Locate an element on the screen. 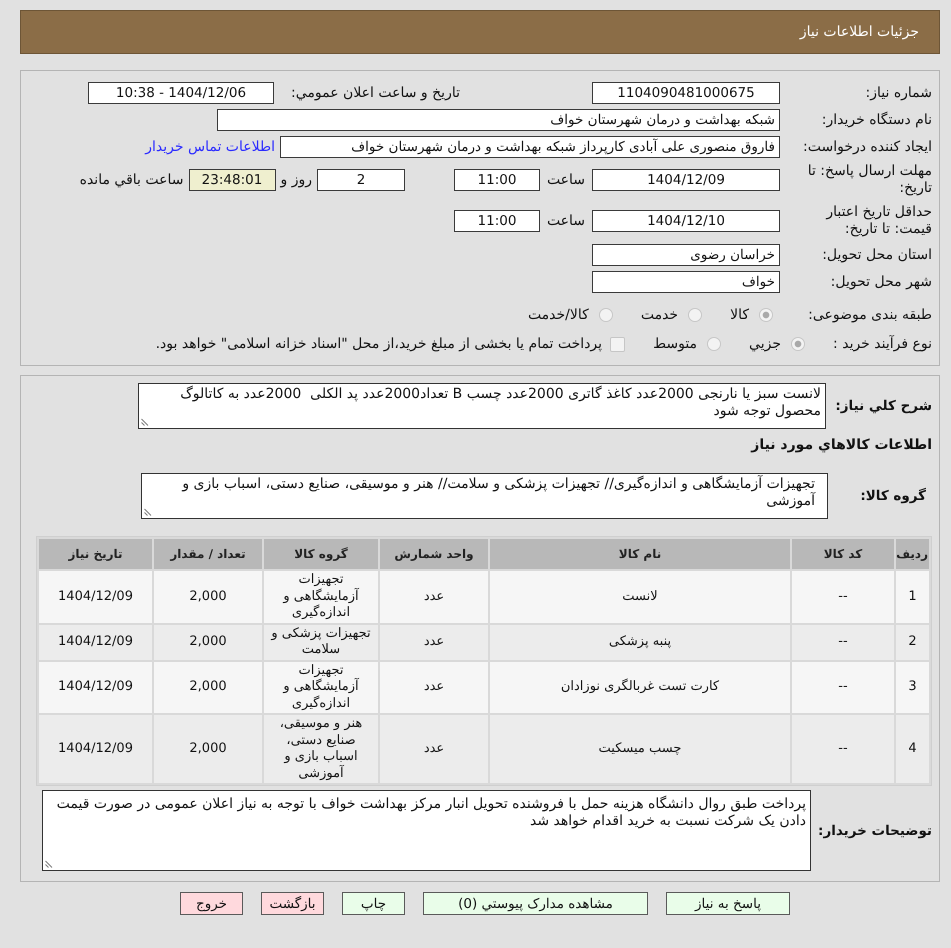 The width and height of the screenshot is (951, 948). column-header: ردیف is located at coordinates (912, 554).